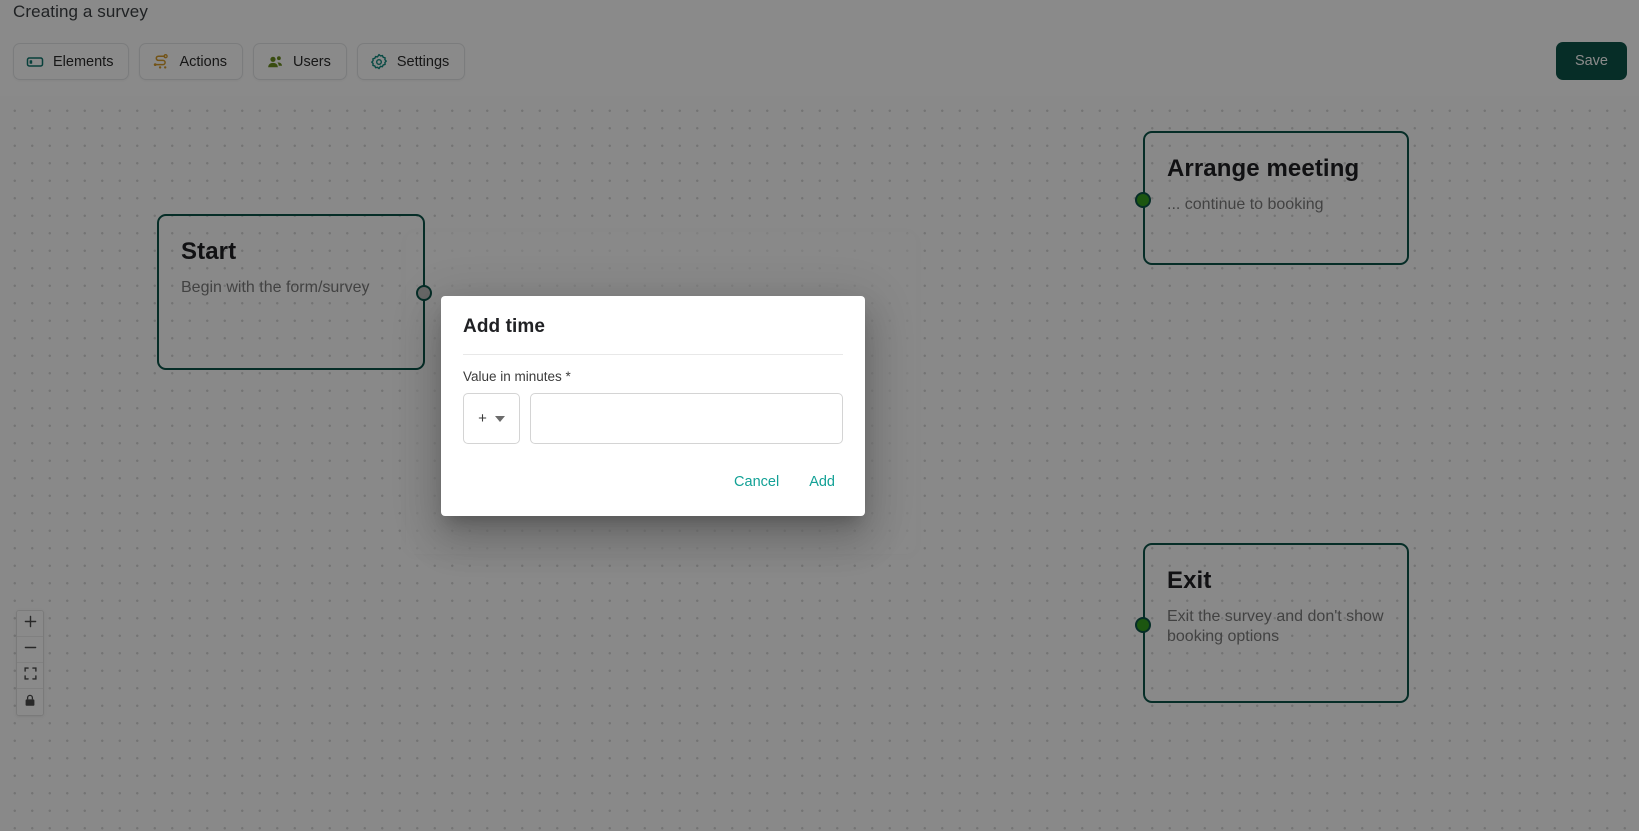 The height and width of the screenshot is (831, 1639). I want to click on value-field-label: Value in minutes *, so click(517, 376).